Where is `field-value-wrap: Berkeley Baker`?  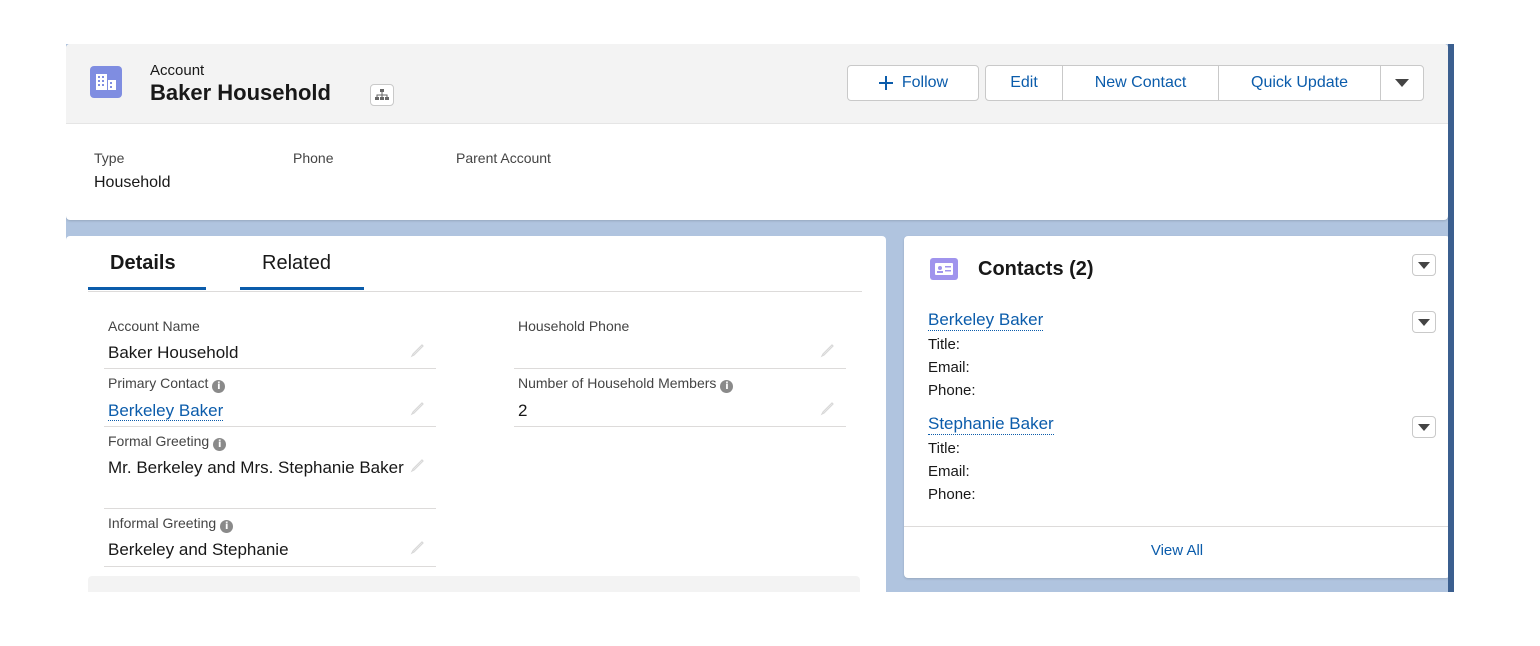 field-value-wrap: Berkeley Baker is located at coordinates (166, 410).